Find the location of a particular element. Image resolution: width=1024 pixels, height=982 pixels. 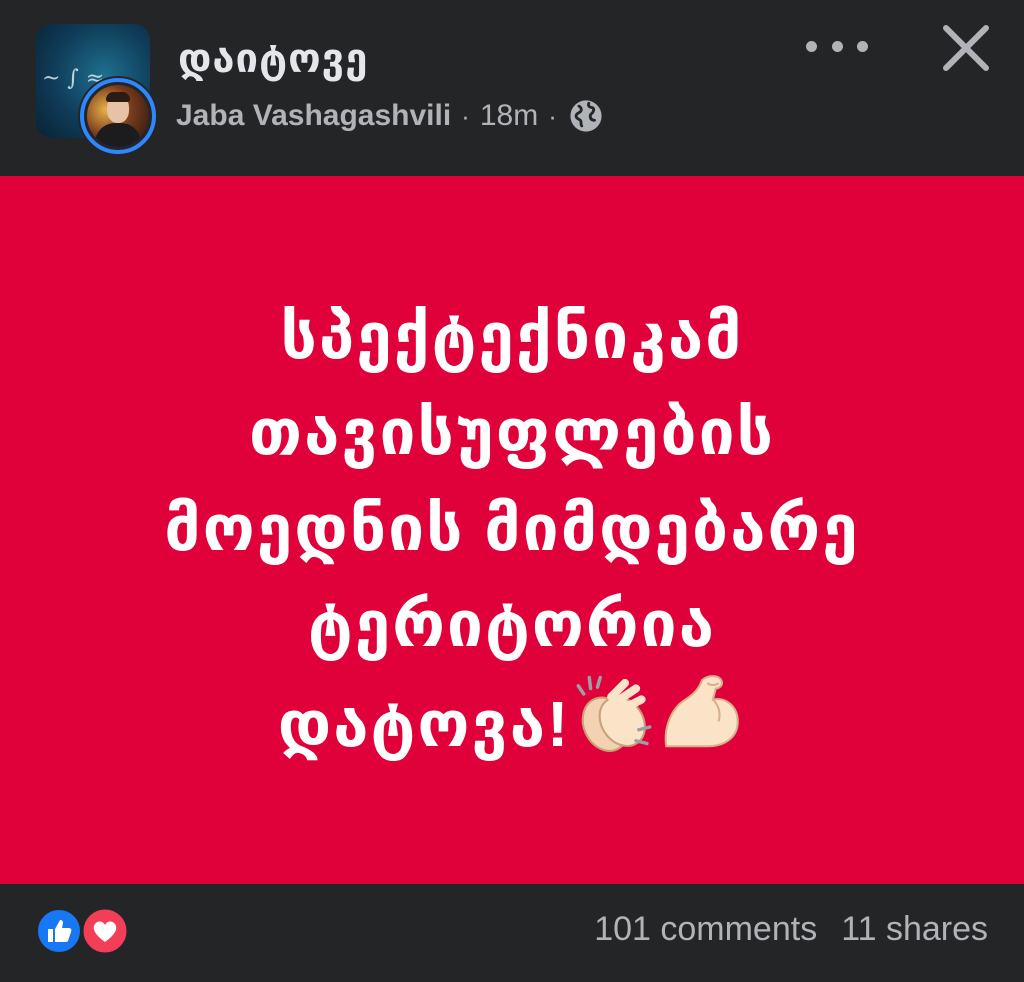

more-options-icon is located at coordinates (837, 46).